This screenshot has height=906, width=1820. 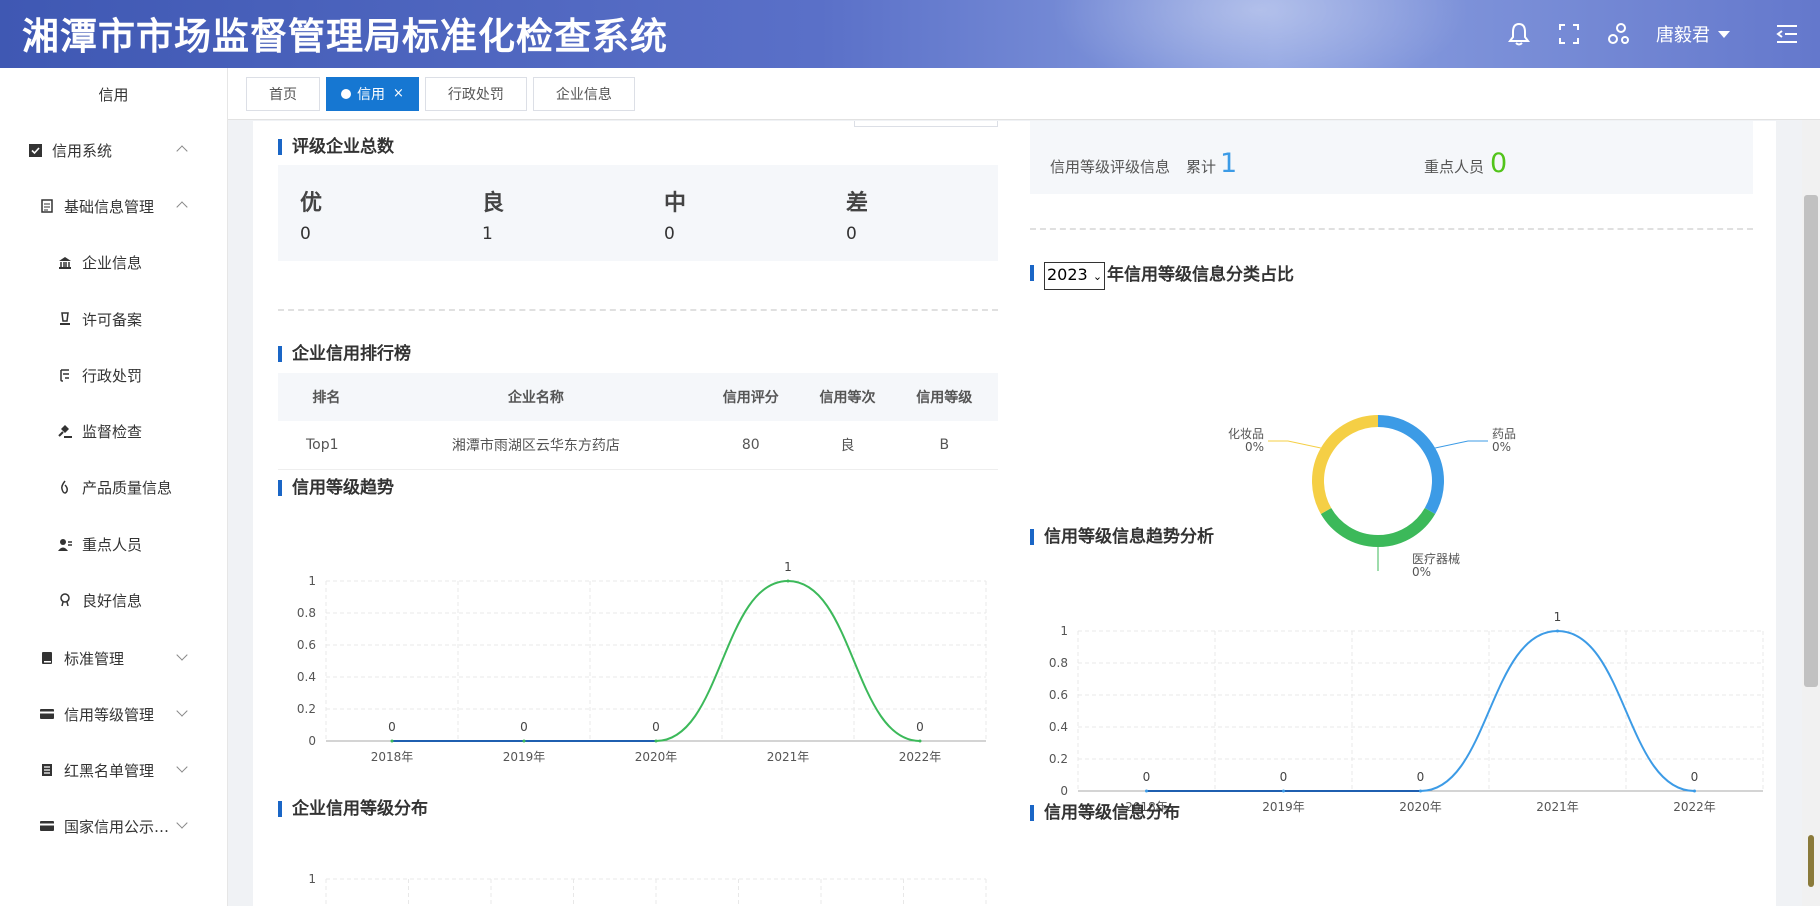 What do you see at coordinates (65, 431) in the screenshot?
I see `gavel-icon` at bounding box center [65, 431].